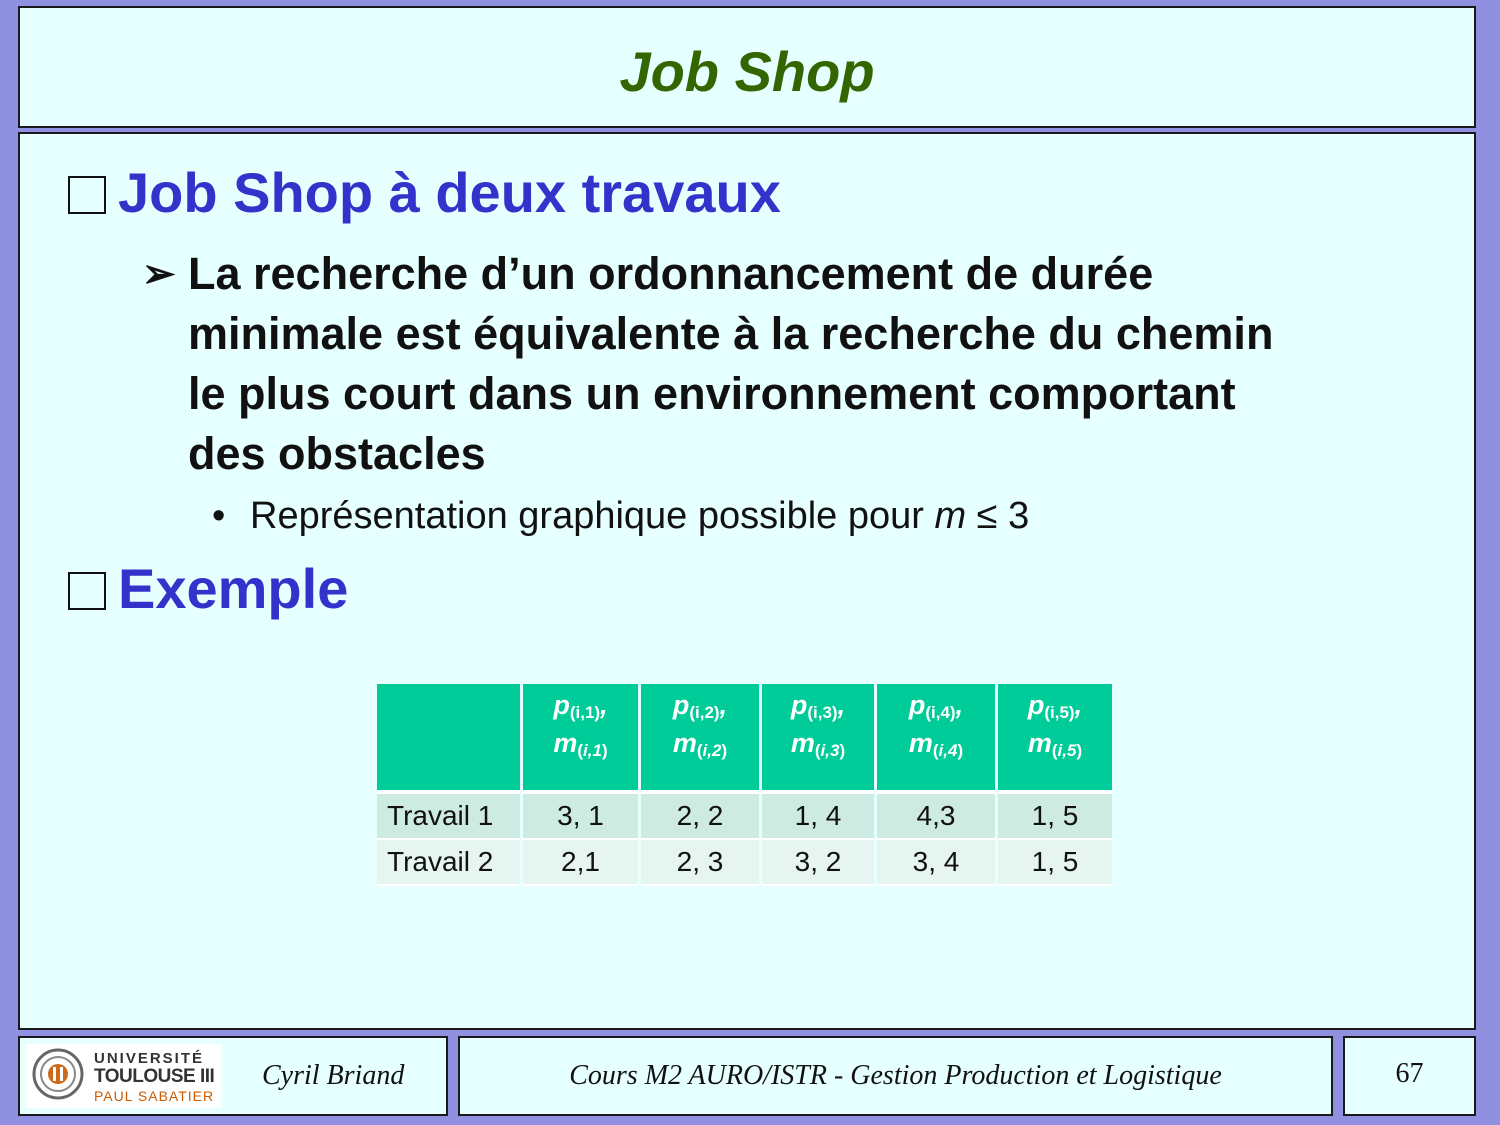 This screenshot has height=1125, width=1500. I want to click on table-cell: 4,3, so click(936, 817).